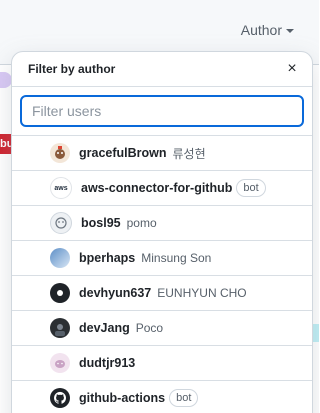 This screenshot has width=320, height=413. I want to click on user-item-aws-connector-for-github: aws aws-connector-for-github bot, so click(162, 188).